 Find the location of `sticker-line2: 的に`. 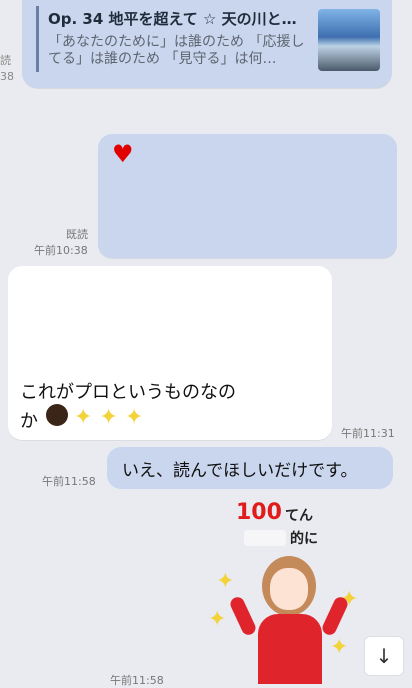

sticker-line2: 的に is located at coordinates (304, 539).